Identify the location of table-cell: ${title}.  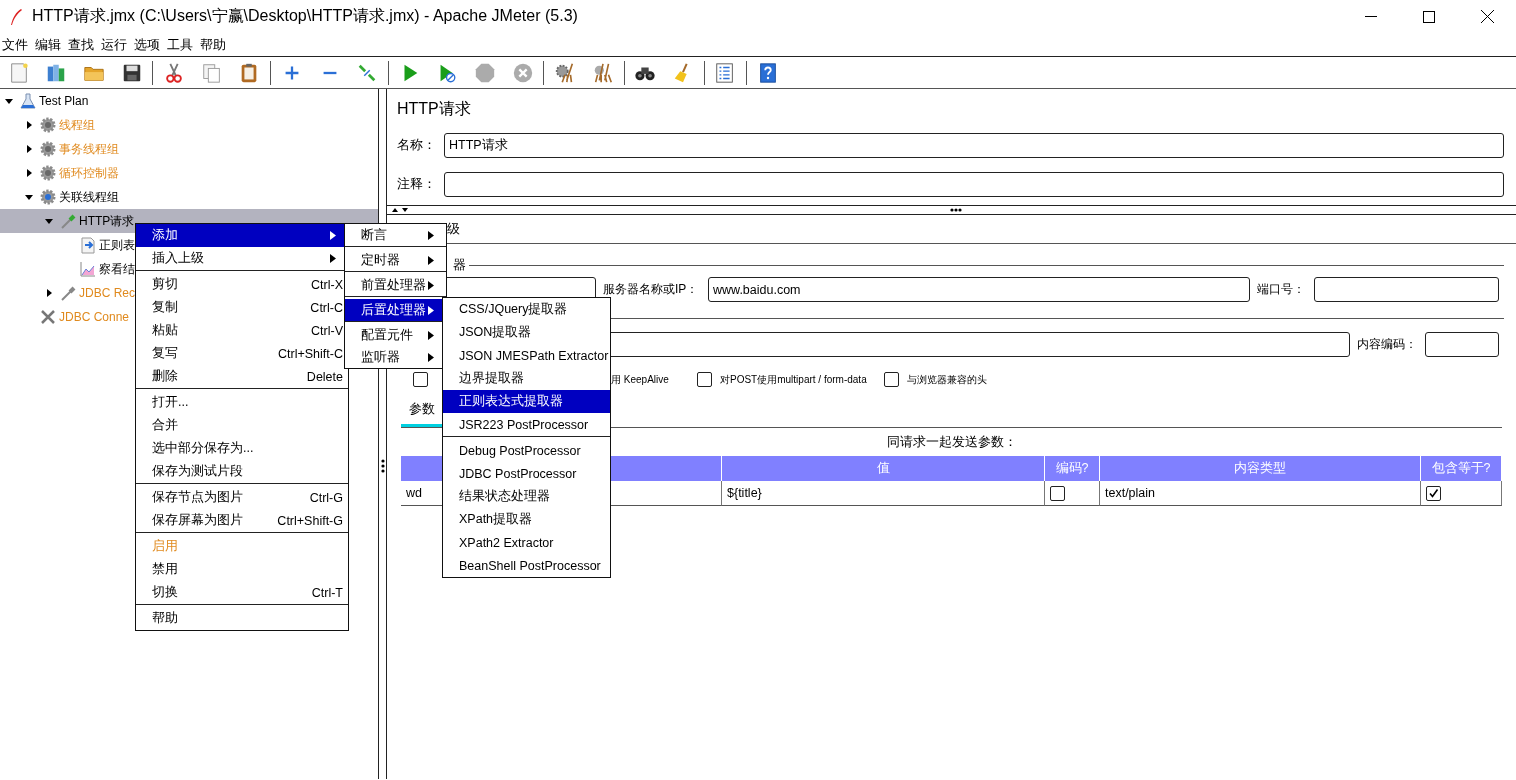
(744, 493).